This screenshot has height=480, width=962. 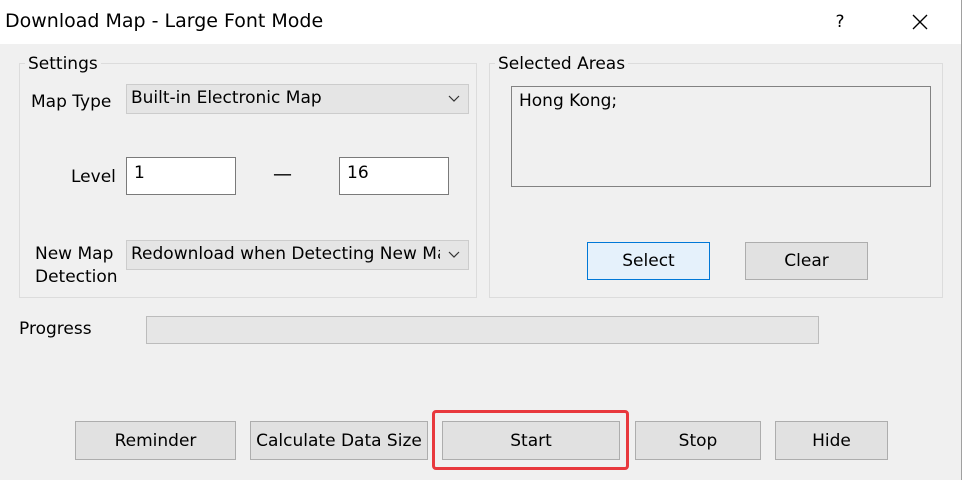 I want to click on close-icon, so click(x=920, y=22).